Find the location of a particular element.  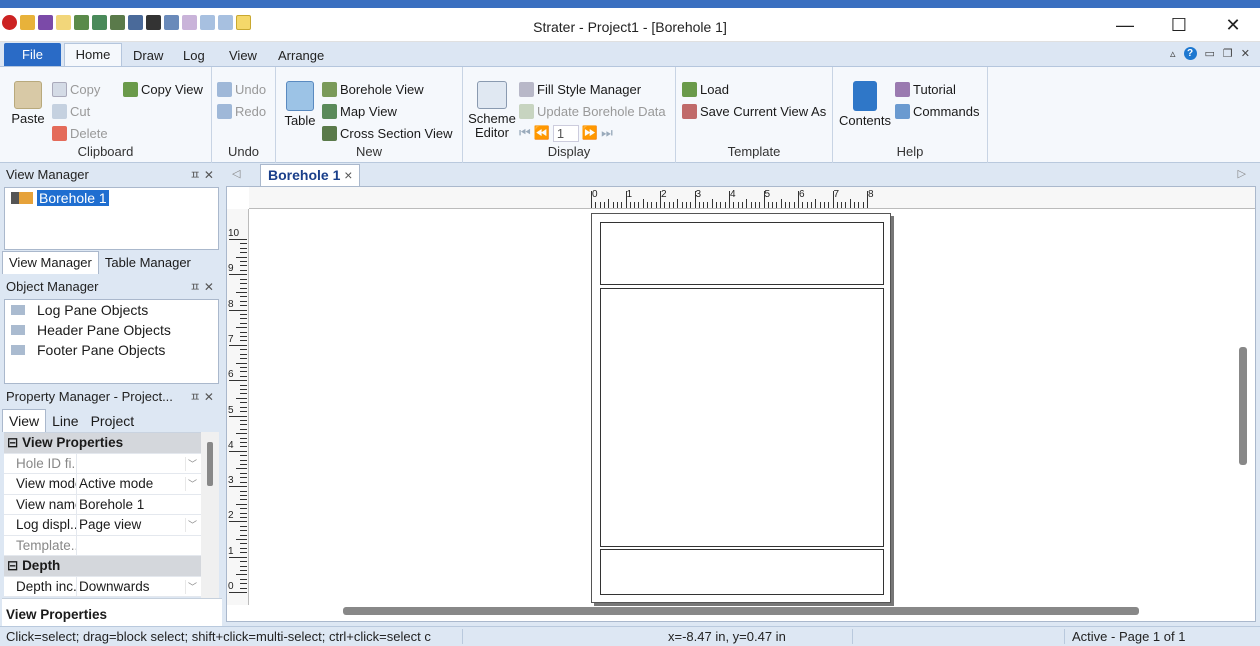

borehole-view-icon is located at coordinates (329, 89).